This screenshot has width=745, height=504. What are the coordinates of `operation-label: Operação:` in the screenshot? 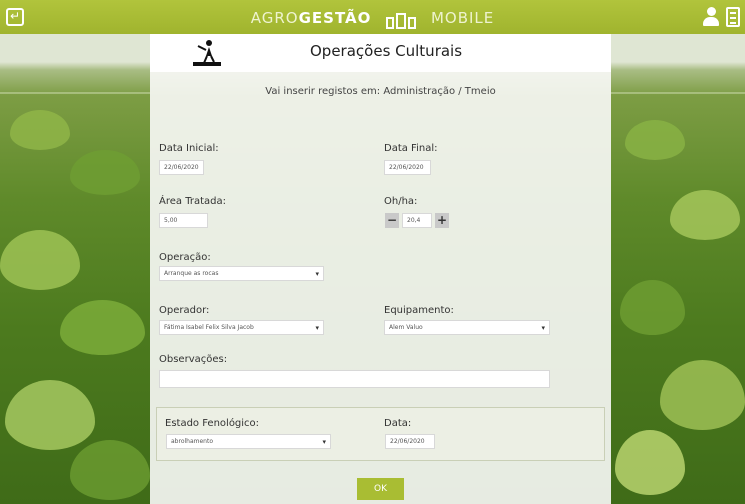 It's located at (185, 257).